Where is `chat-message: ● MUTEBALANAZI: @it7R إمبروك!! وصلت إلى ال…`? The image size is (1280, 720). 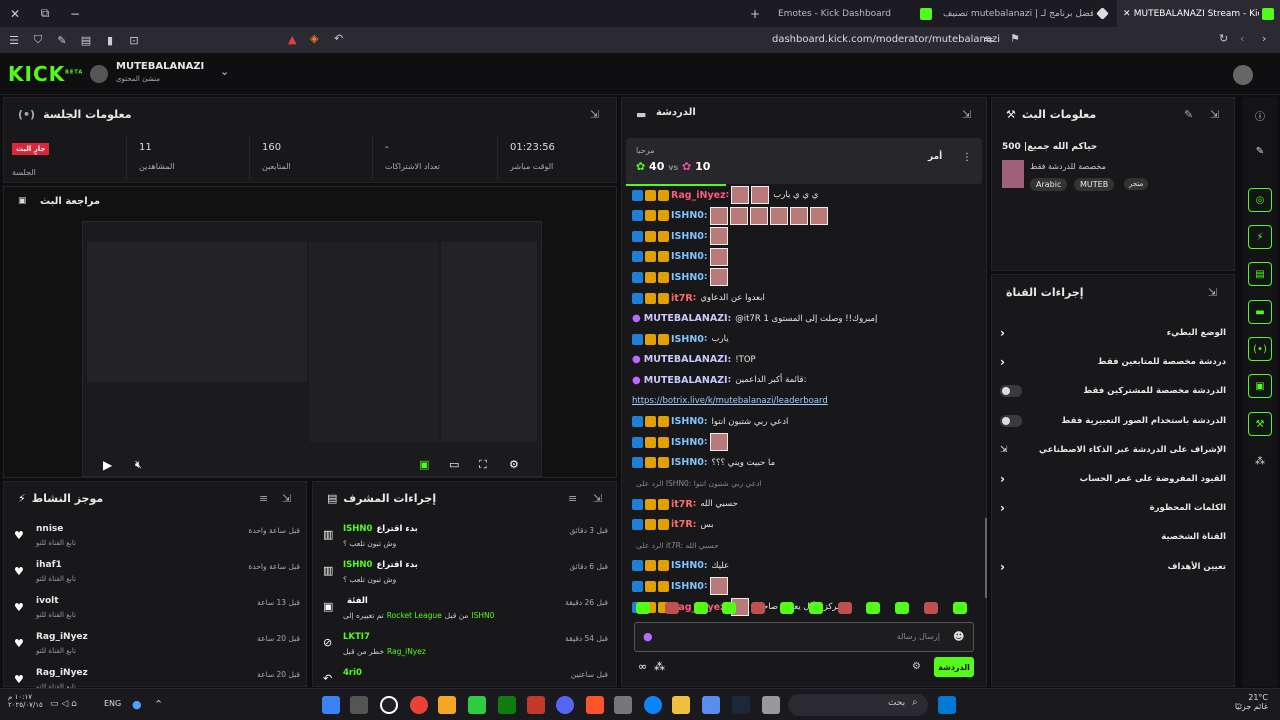 chat-message: ● MUTEBALANAZI: @it7R إمبروك!! وصلت إلى ال… is located at coordinates (806, 319).